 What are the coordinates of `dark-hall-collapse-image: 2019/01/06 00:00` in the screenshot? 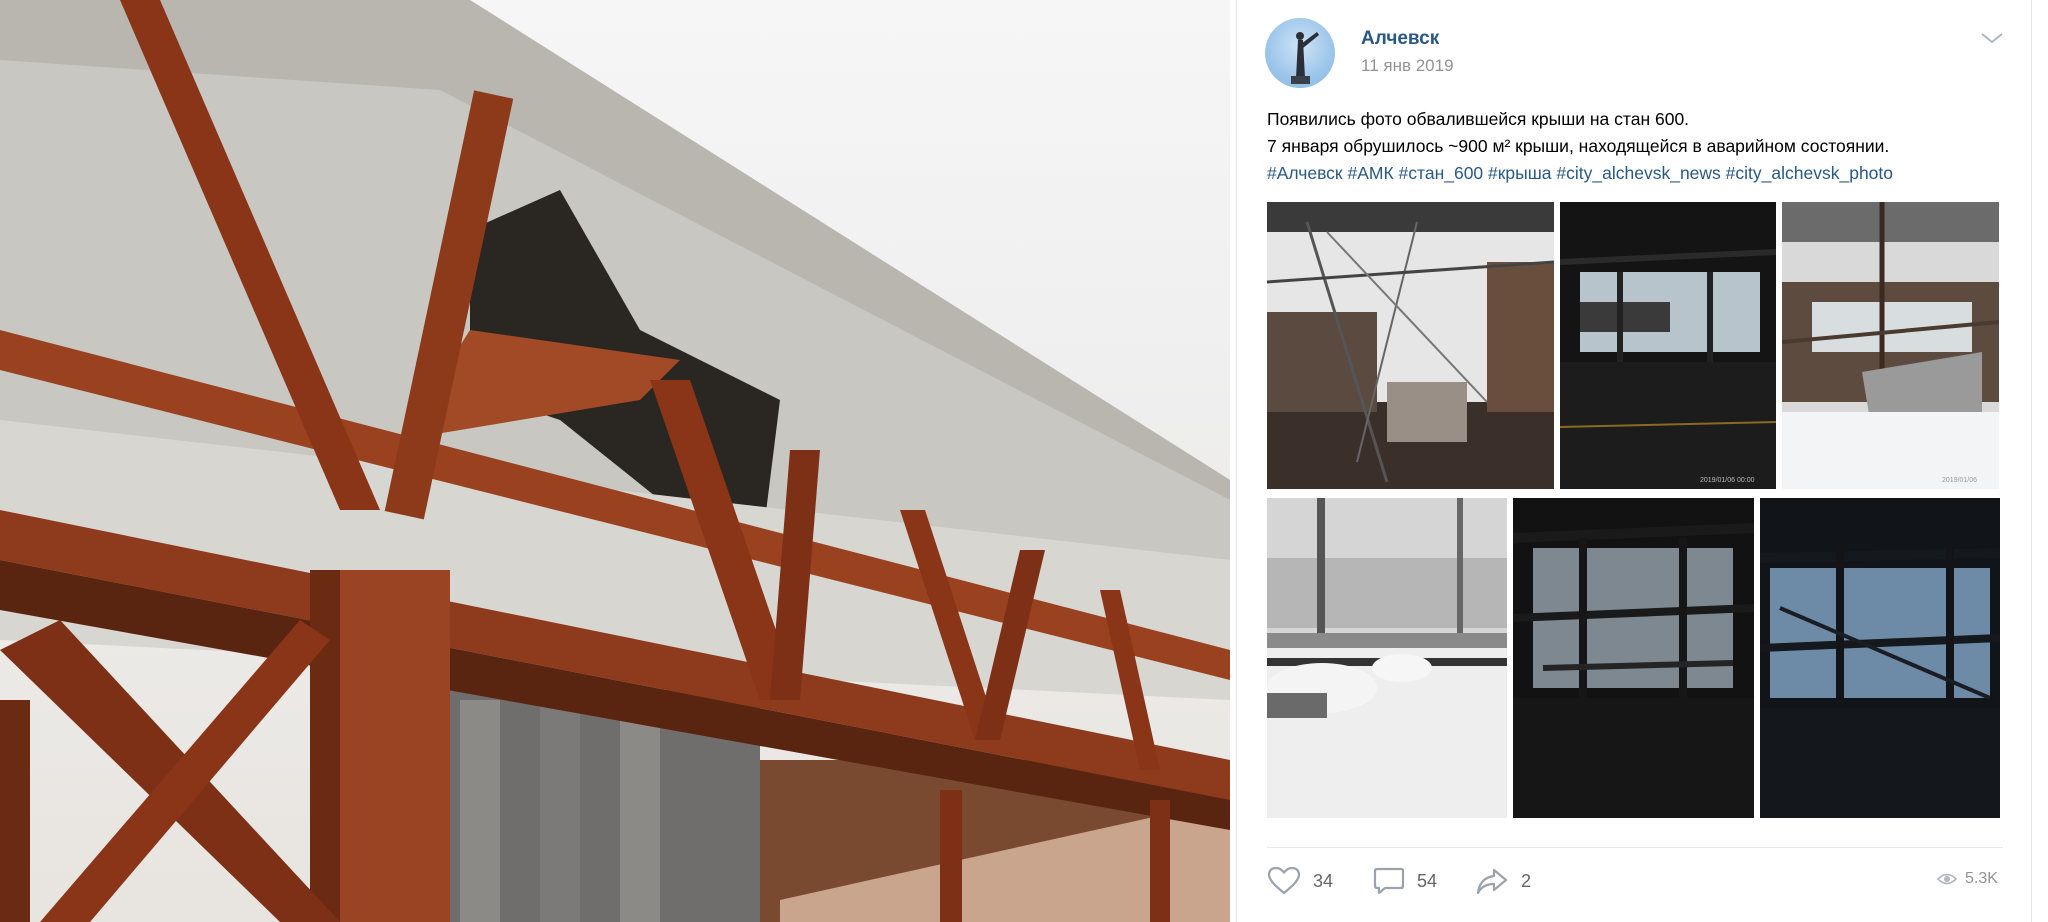 It's located at (1668, 345).